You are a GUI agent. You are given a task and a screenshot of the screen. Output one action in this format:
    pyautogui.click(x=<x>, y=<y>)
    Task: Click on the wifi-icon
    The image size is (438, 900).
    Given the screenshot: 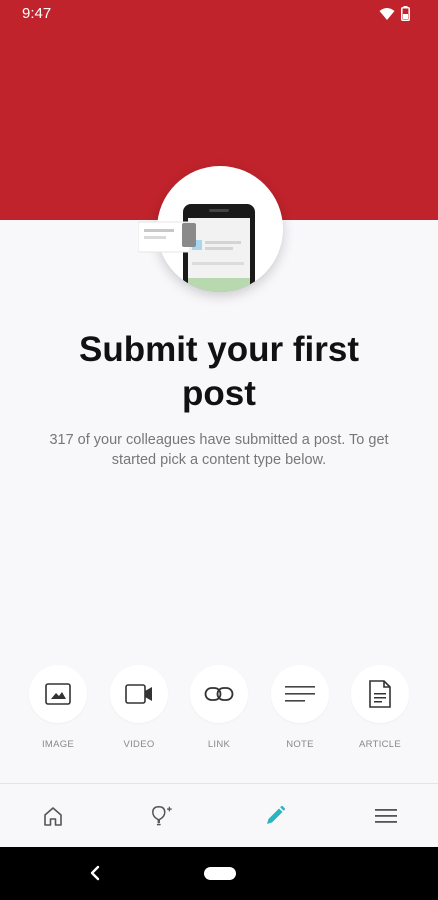 What is the action you would take?
    pyautogui.click(x=387, y=13)
    